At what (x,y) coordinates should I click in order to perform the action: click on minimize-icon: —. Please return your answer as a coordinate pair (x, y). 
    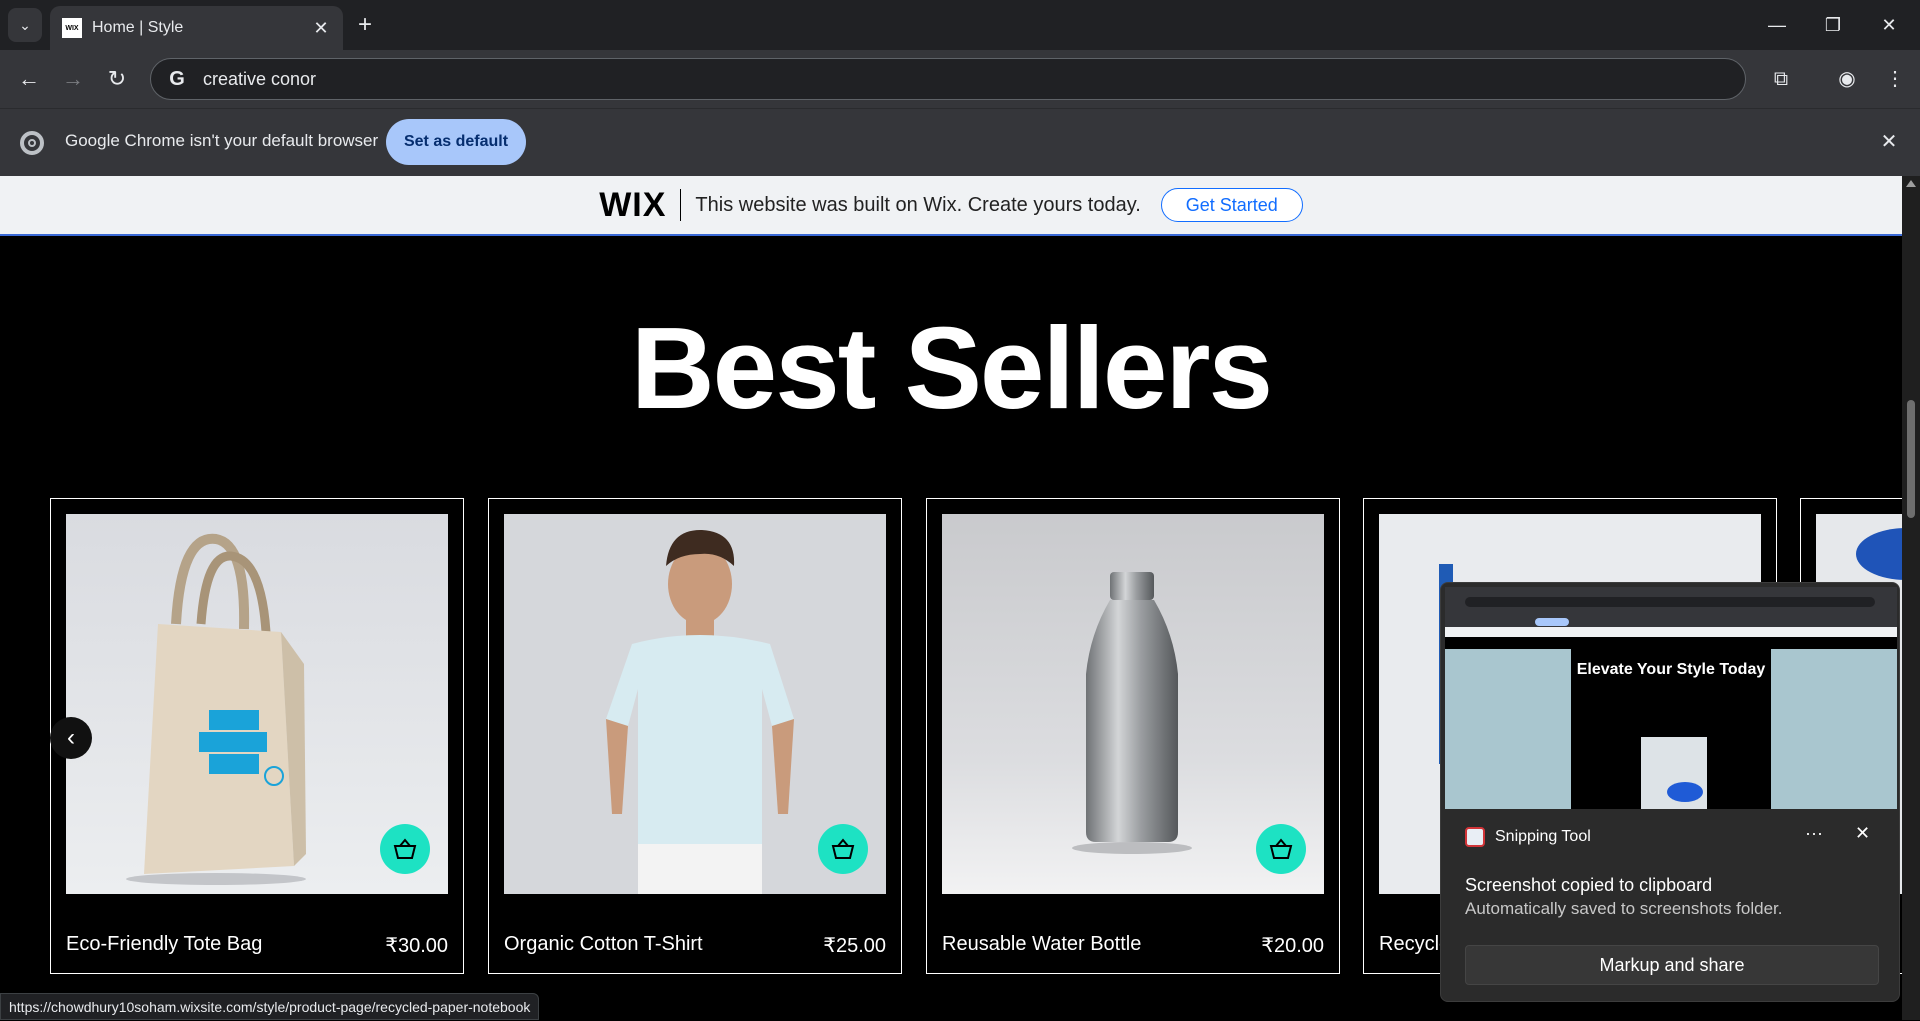
    Looking at the image, I should click on (1777, 25).